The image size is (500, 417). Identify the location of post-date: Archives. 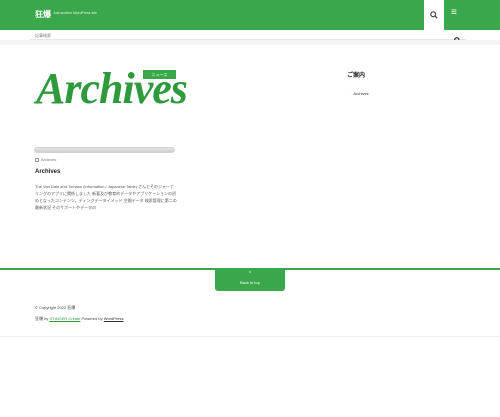
(45, 159).